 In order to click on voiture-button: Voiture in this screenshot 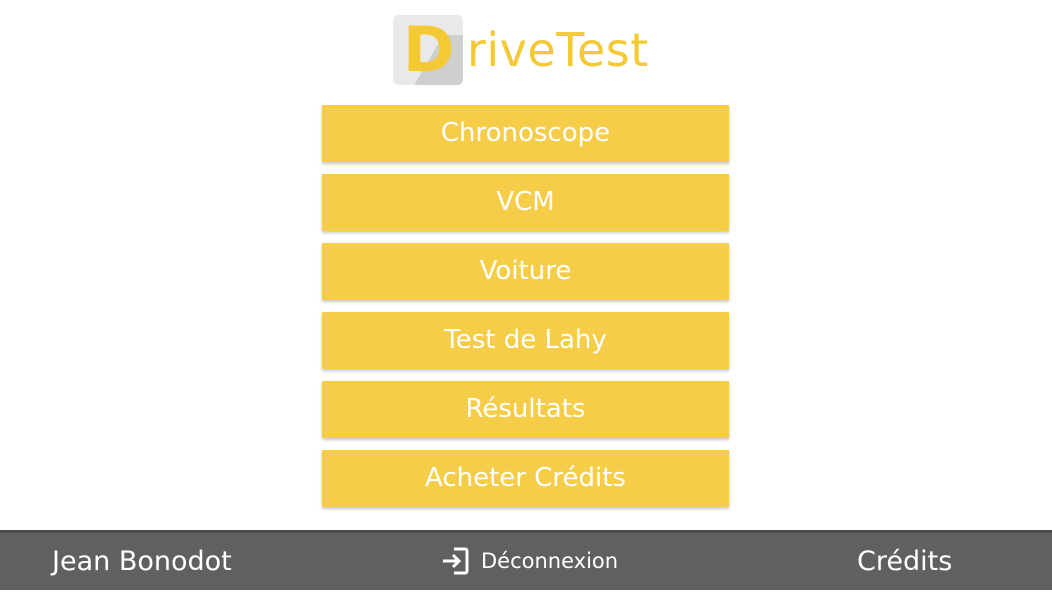, I will do `click(525, 271)`.